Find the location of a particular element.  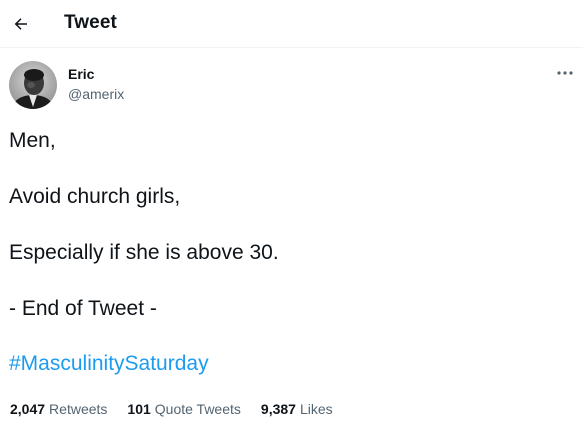

page-header: Tweet is located at coordinates (291, 24).